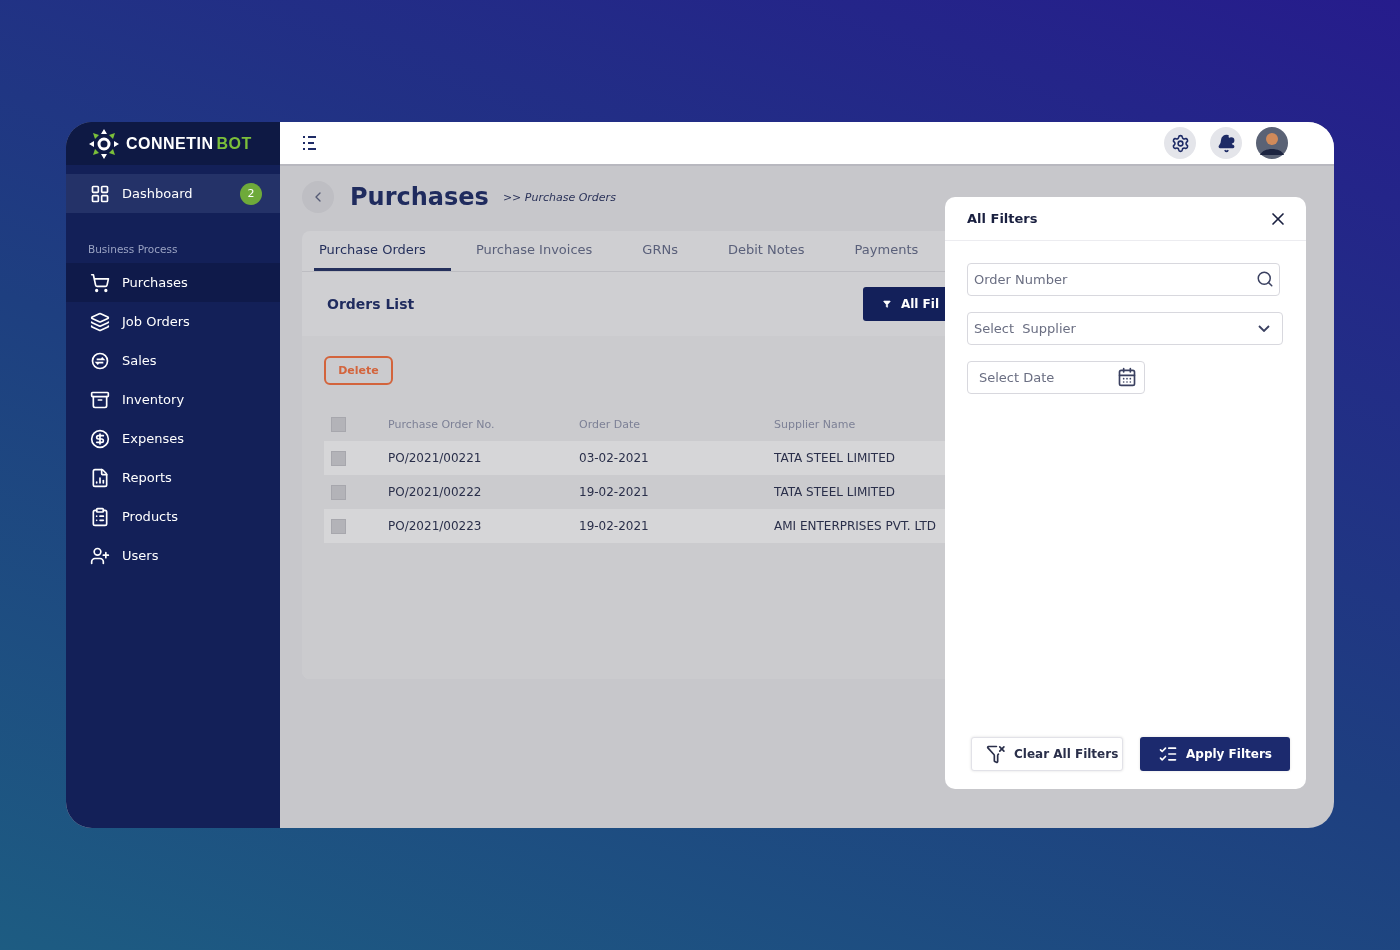 This screenshot has width=1400, height=950. Describe the element at coordinates (1047, 754) in the screenshot. I see `clear-button: Clear All Filters` at that location.